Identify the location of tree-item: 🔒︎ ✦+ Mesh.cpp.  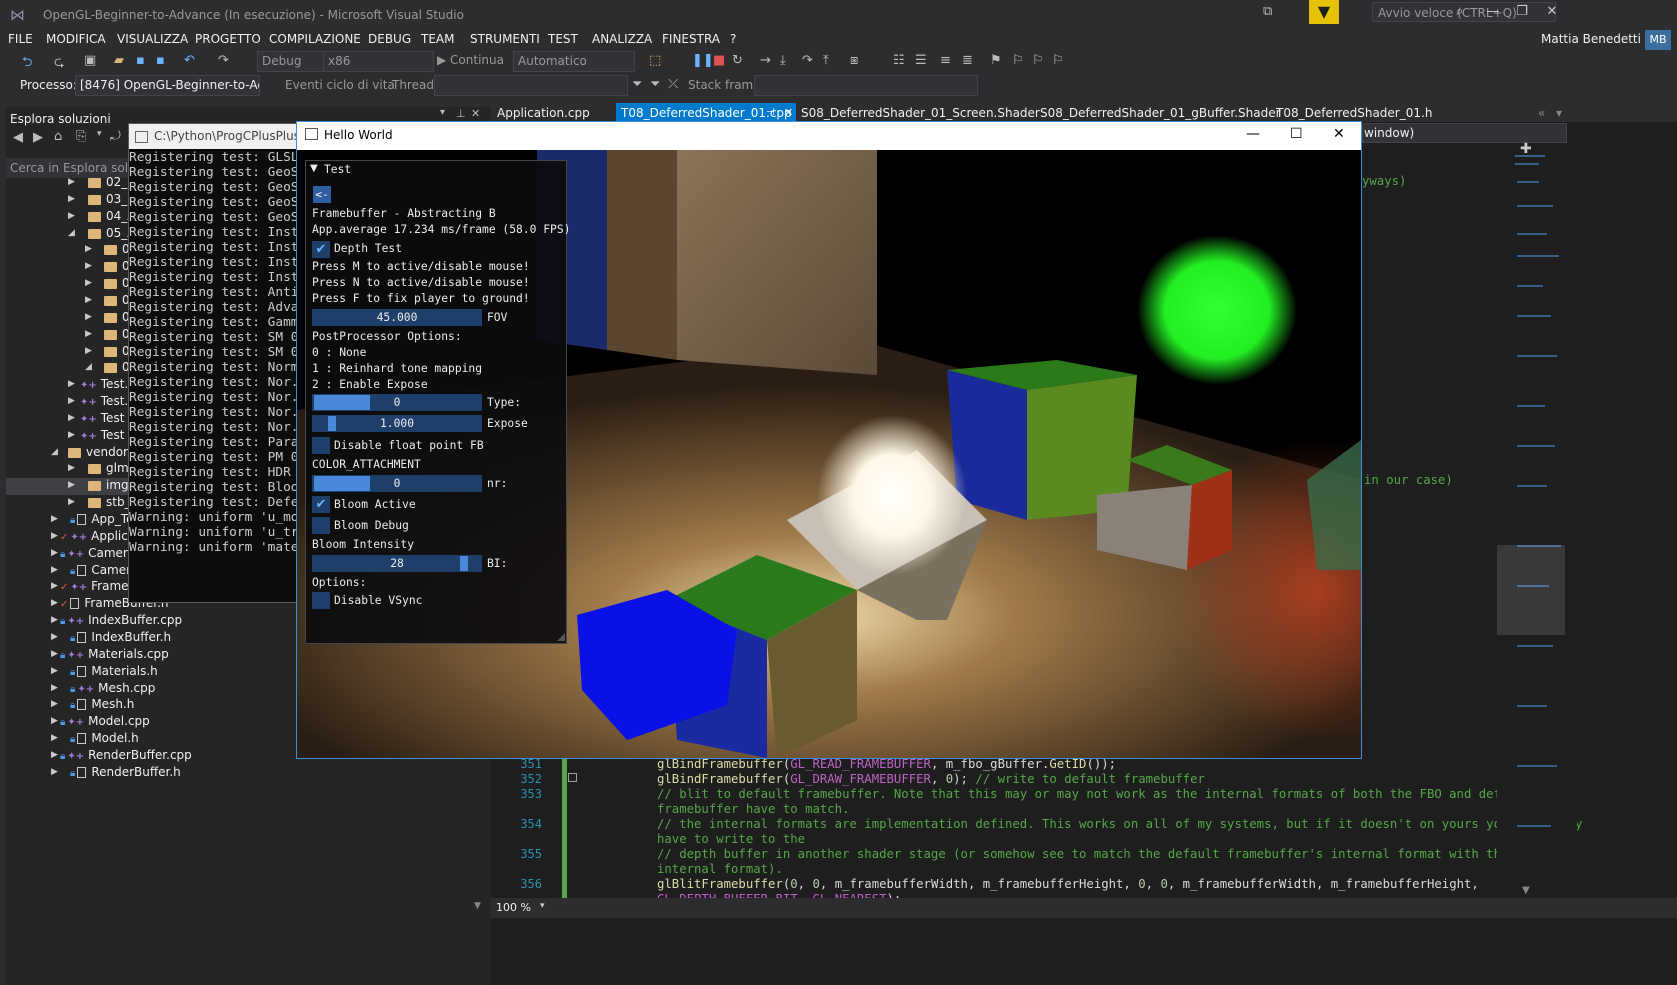
(112, 688).